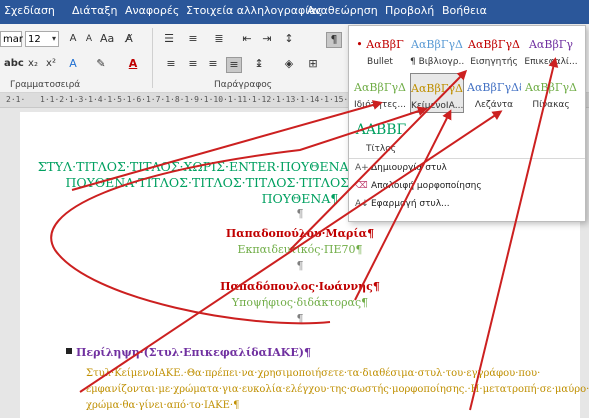 The width and height of the screenshot is (589, 418). Describe the element at coordinates (163, 405) in the screenshot. I see `body-line-3: χρώμα·θα·γίνει·από·το·ΙΑΚΕ·¶` at that location.